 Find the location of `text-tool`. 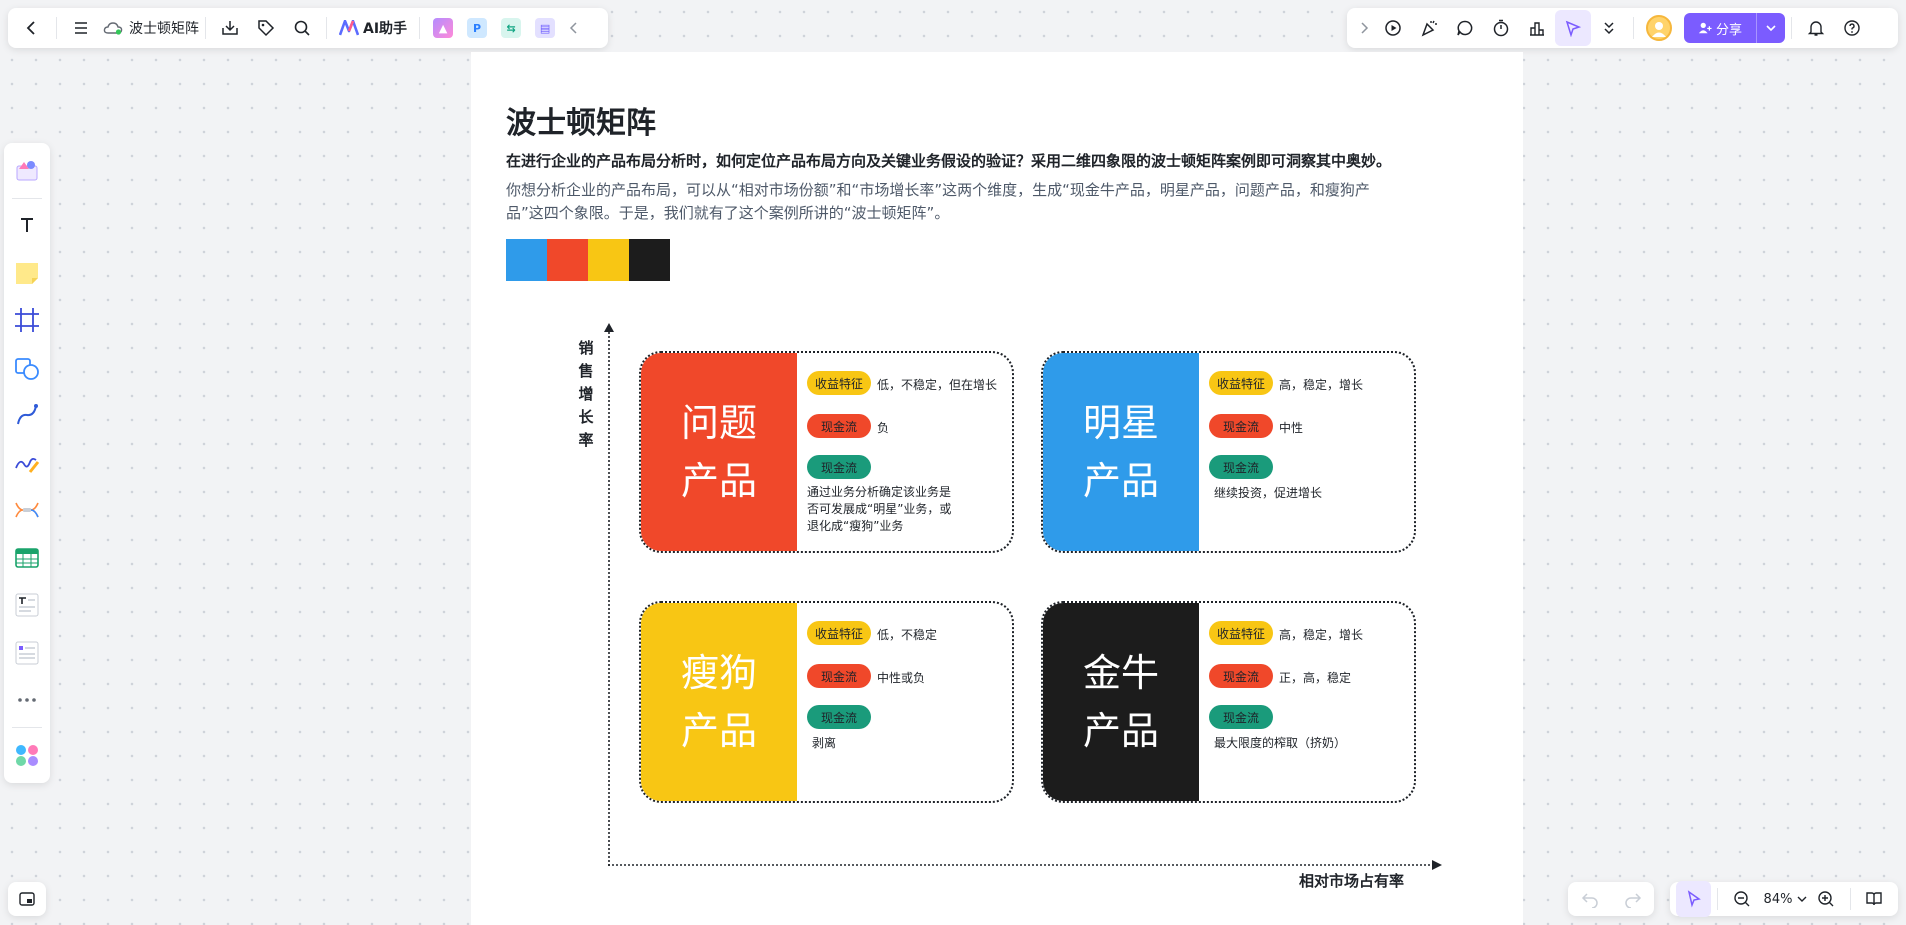

text-tool is located at coordinates (27, 226).